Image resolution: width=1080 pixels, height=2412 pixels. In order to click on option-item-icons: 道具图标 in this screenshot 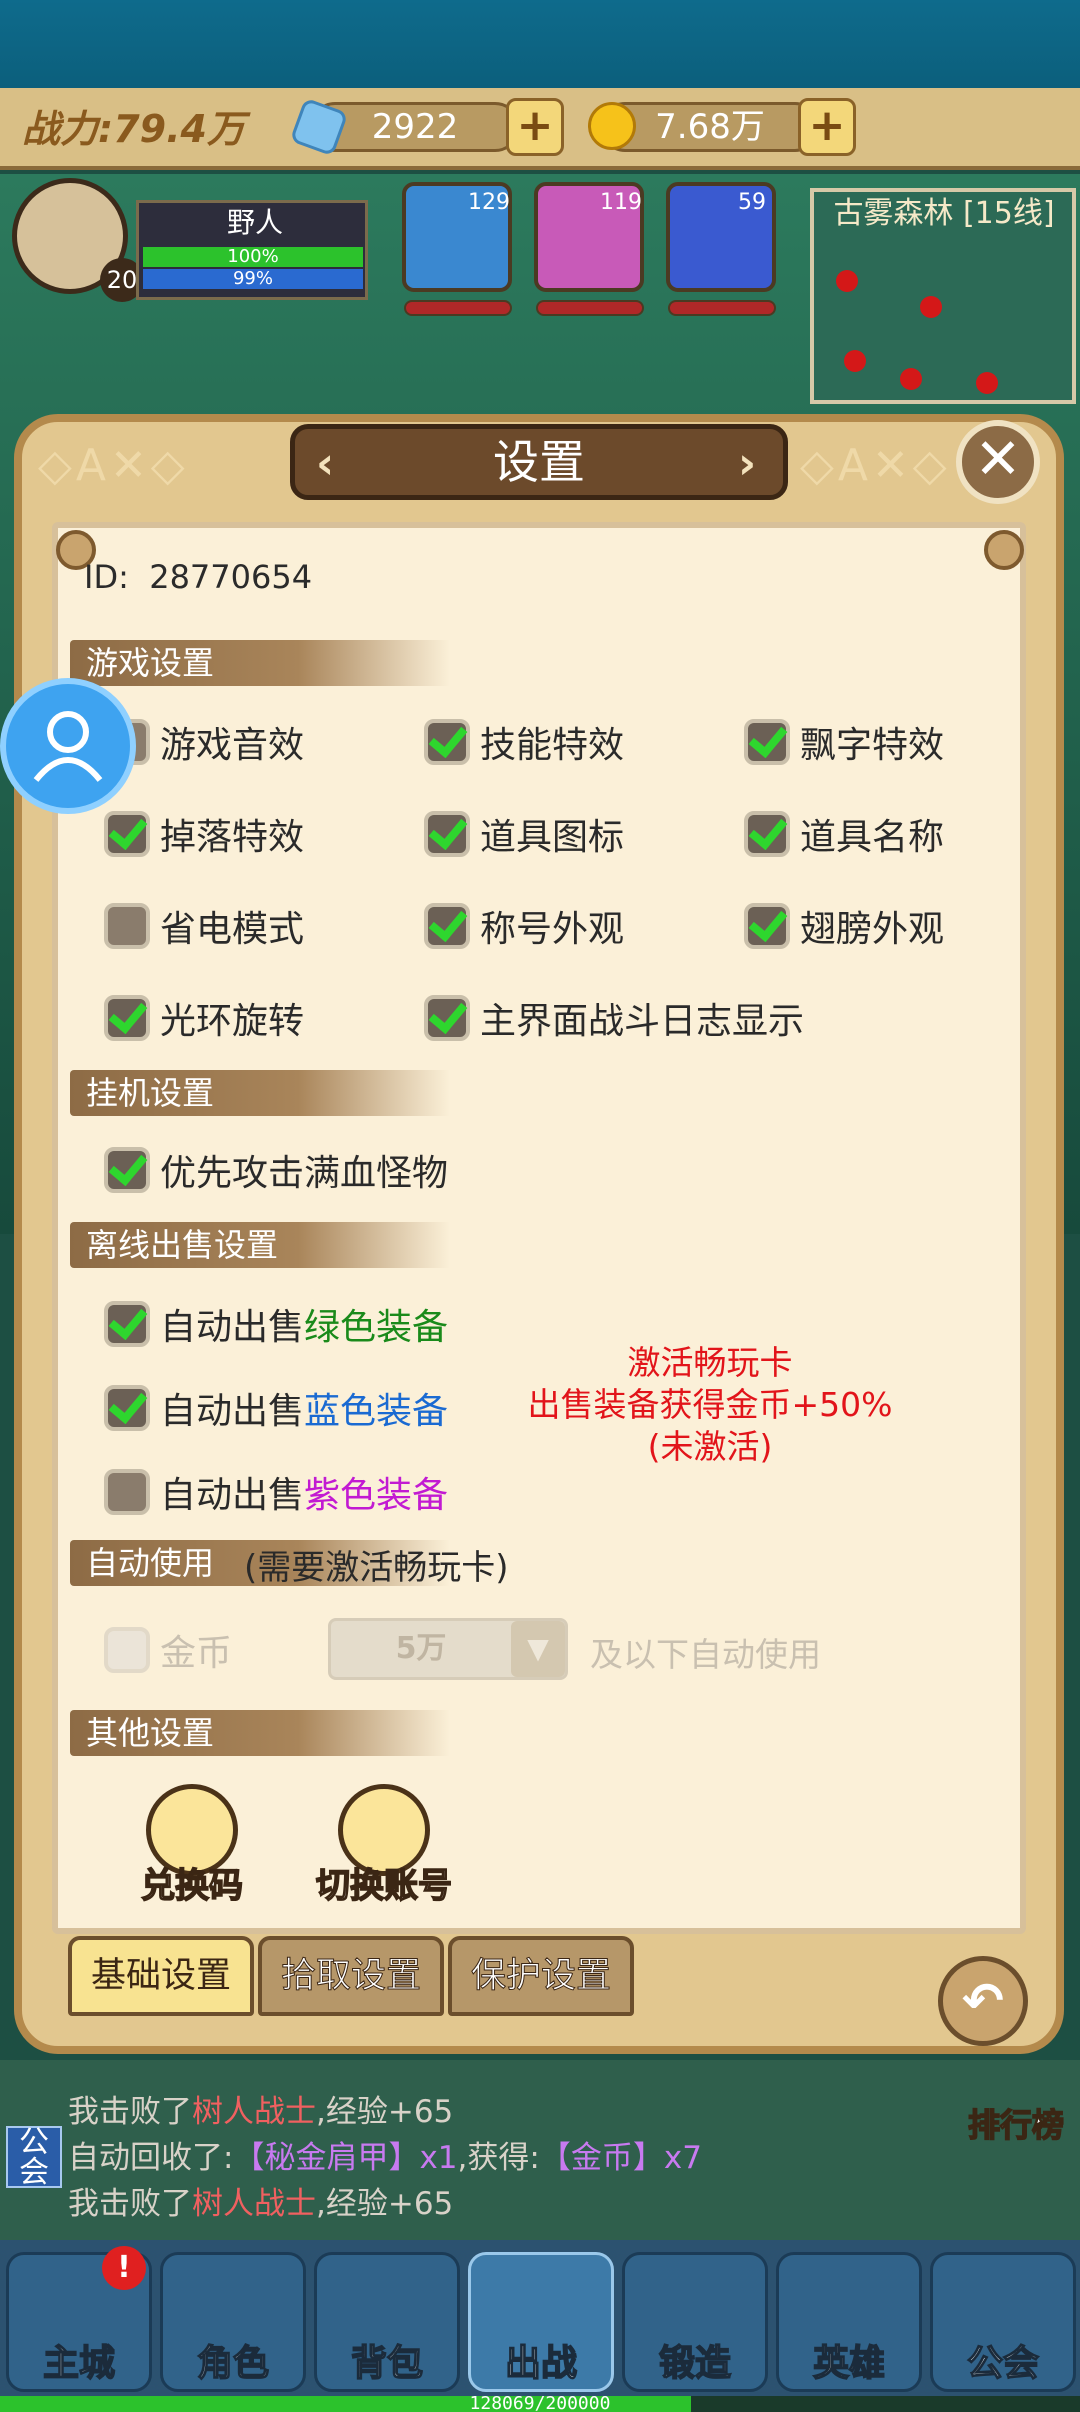, I will do `click(524, 834)`.